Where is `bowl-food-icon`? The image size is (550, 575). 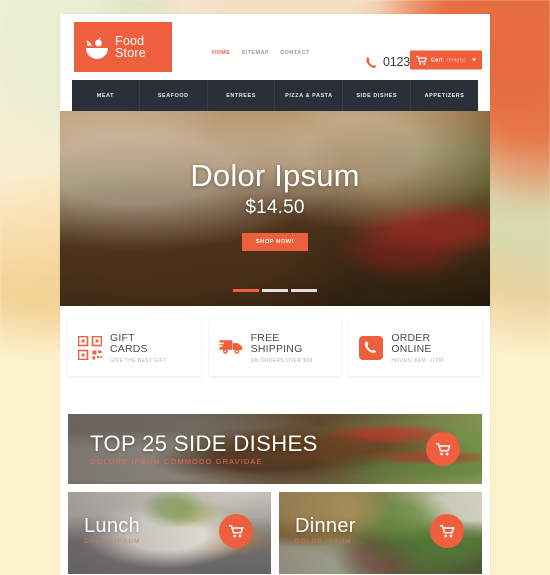
bowl-food-icon is located at coordinates (97, 47).